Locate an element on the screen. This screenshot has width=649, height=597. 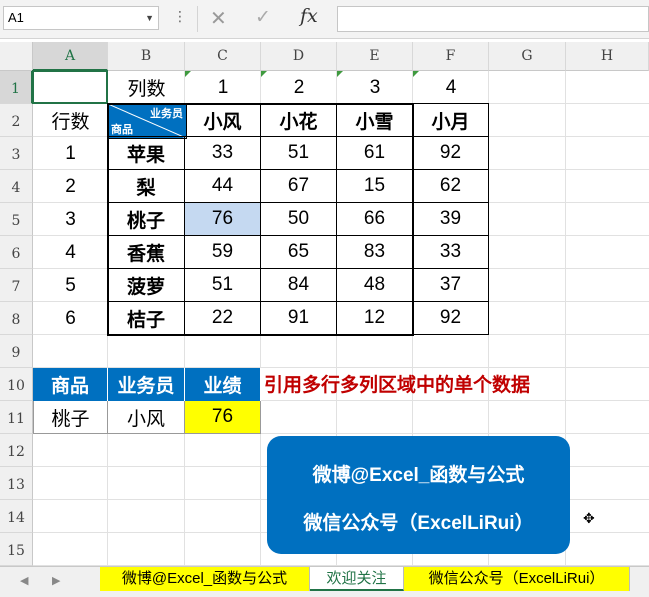
row-number-cell: 2 is located at coordinates (70, 186).